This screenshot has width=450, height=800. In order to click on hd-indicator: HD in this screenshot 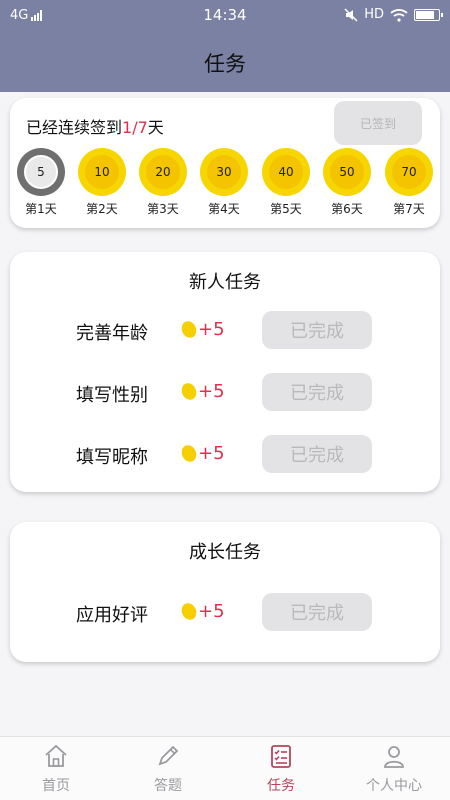, I will do `click(374, 14)`.